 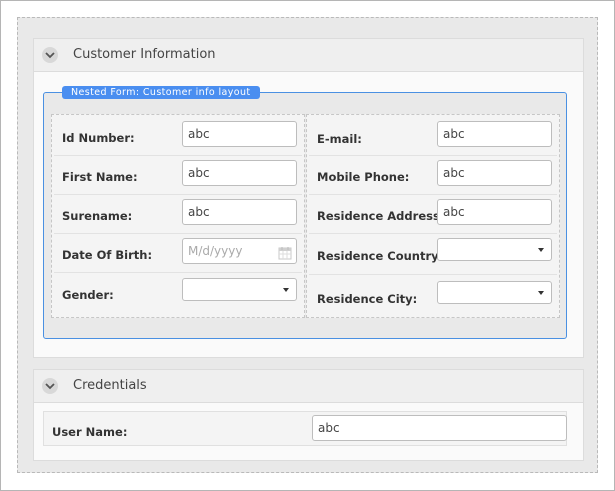 What do you see at coordinates (494, 292) in the screenshot?
I see `residence-city-select` at bounding box center [494, 292].